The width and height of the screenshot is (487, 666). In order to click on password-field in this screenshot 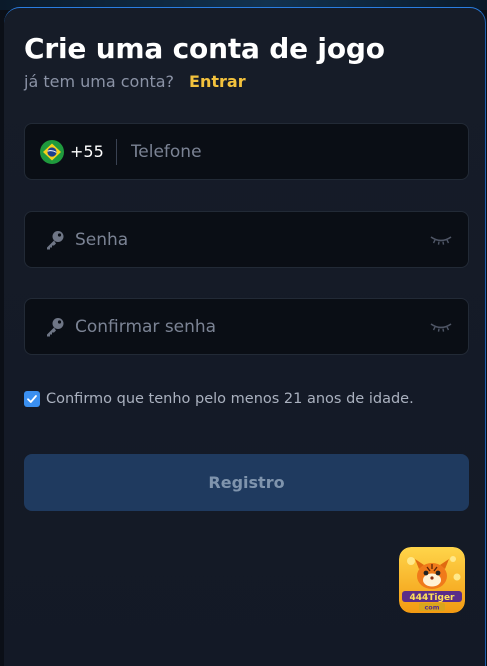, I will do `click(246, 239)`.